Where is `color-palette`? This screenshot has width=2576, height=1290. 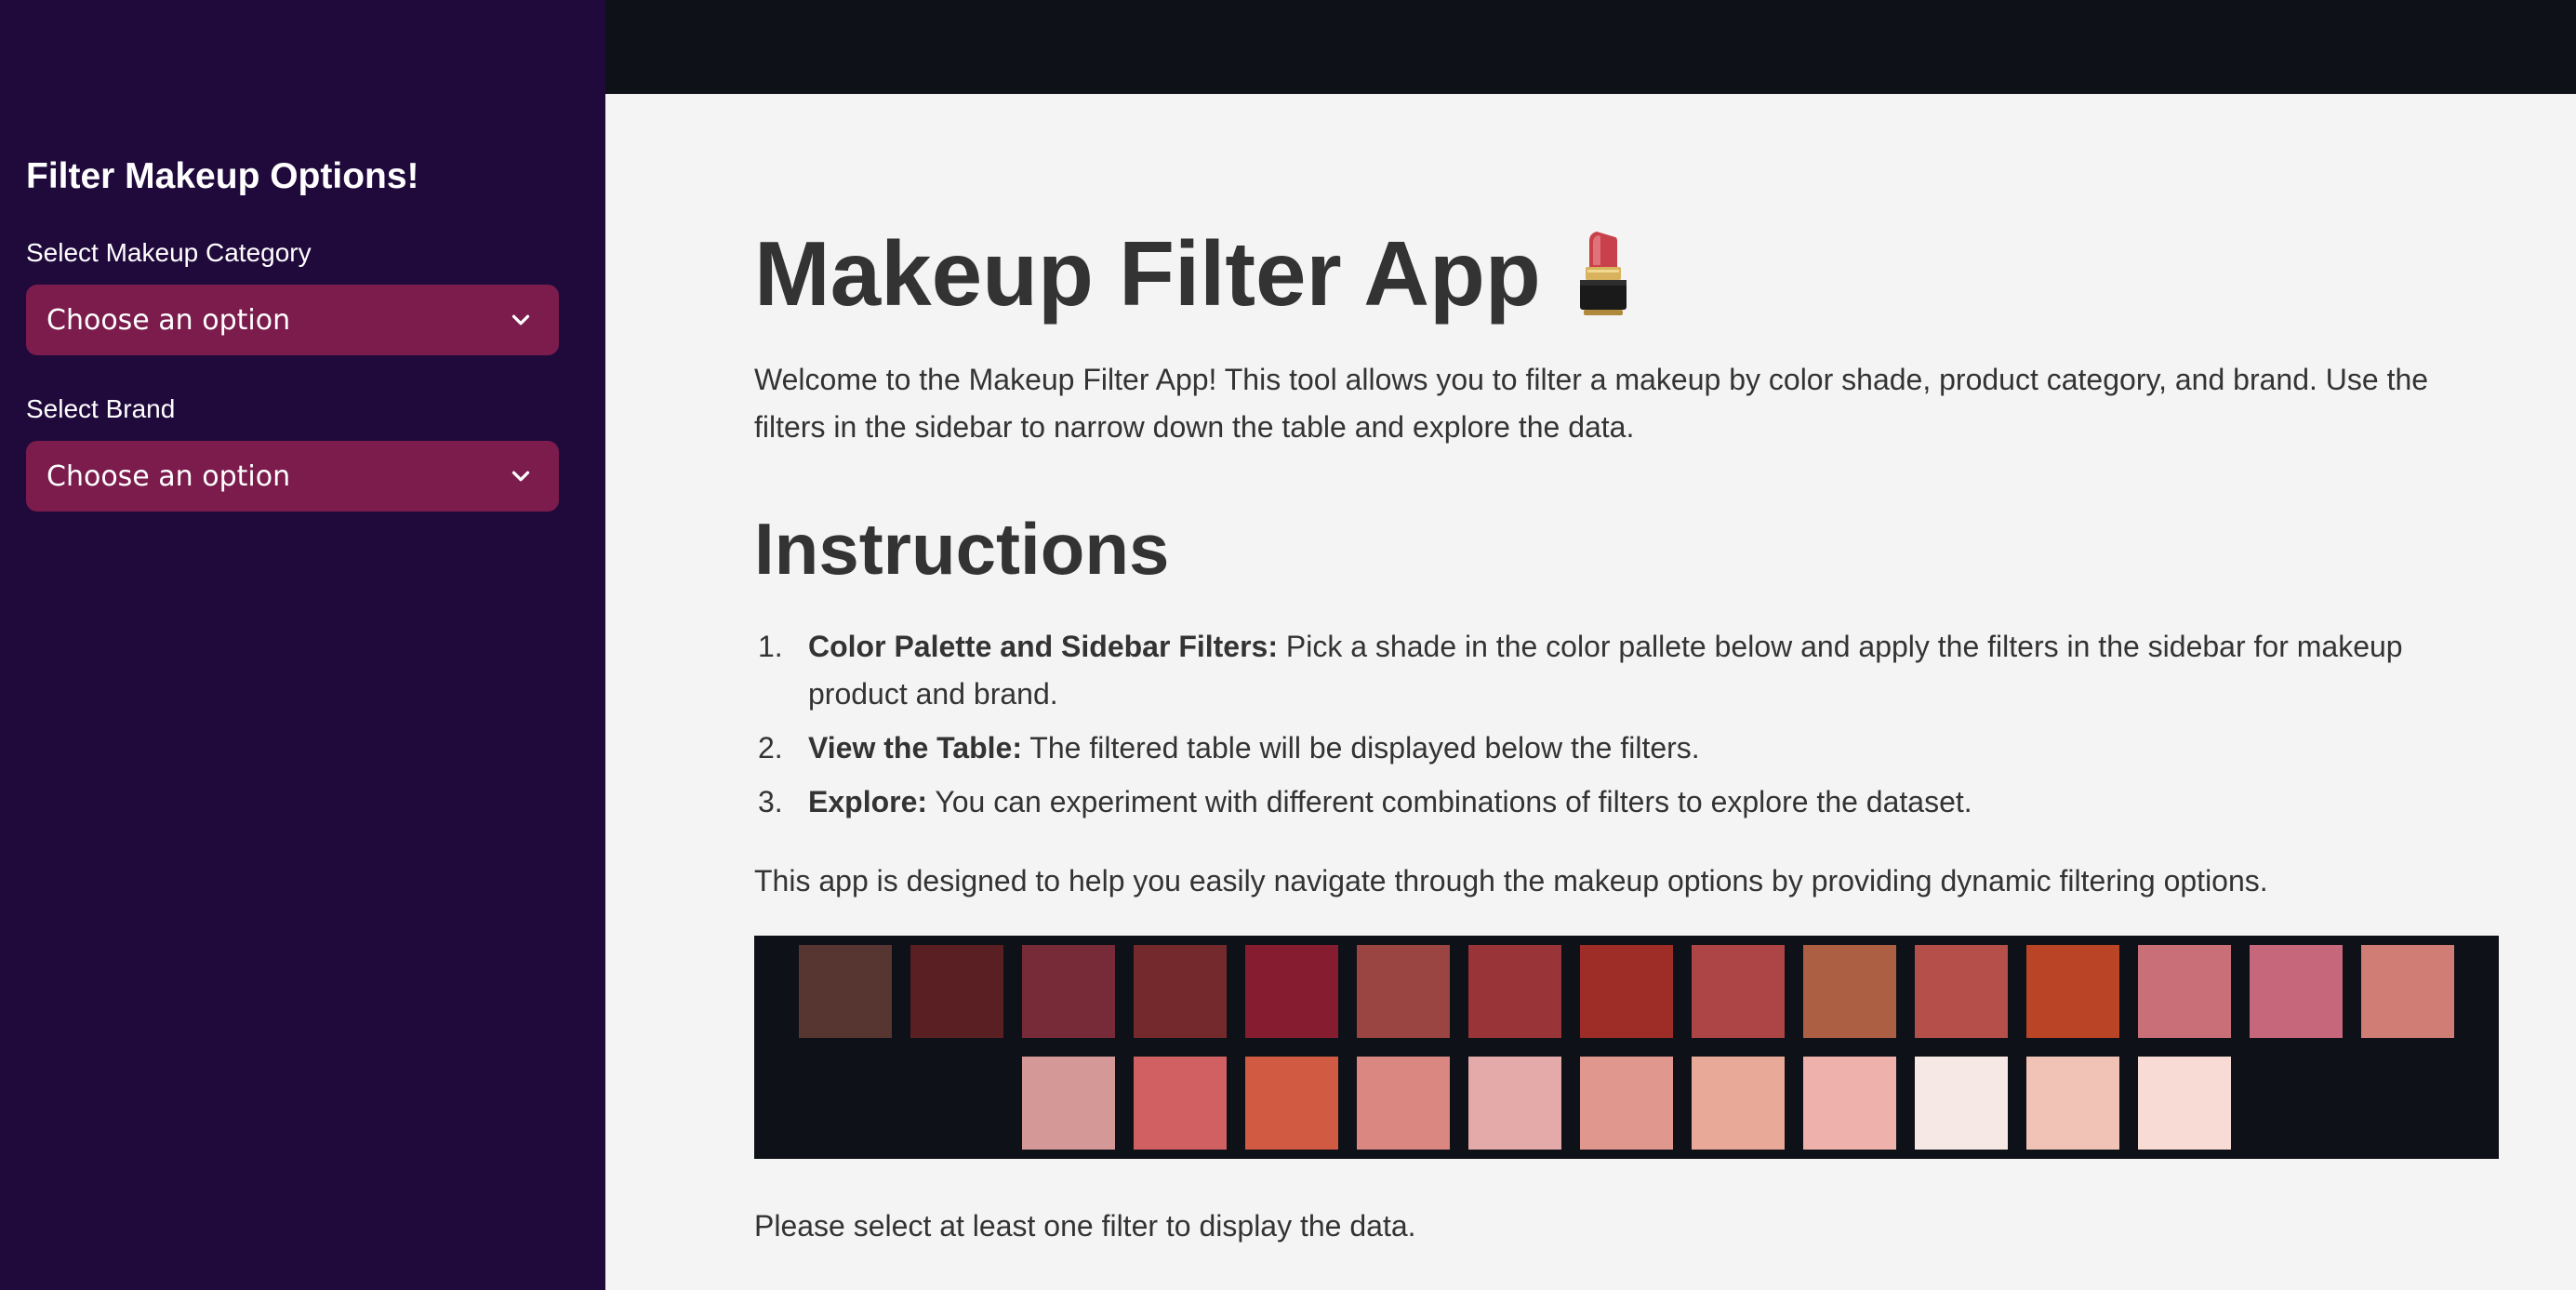 color-palette is located at coordinates (1626, 1047).